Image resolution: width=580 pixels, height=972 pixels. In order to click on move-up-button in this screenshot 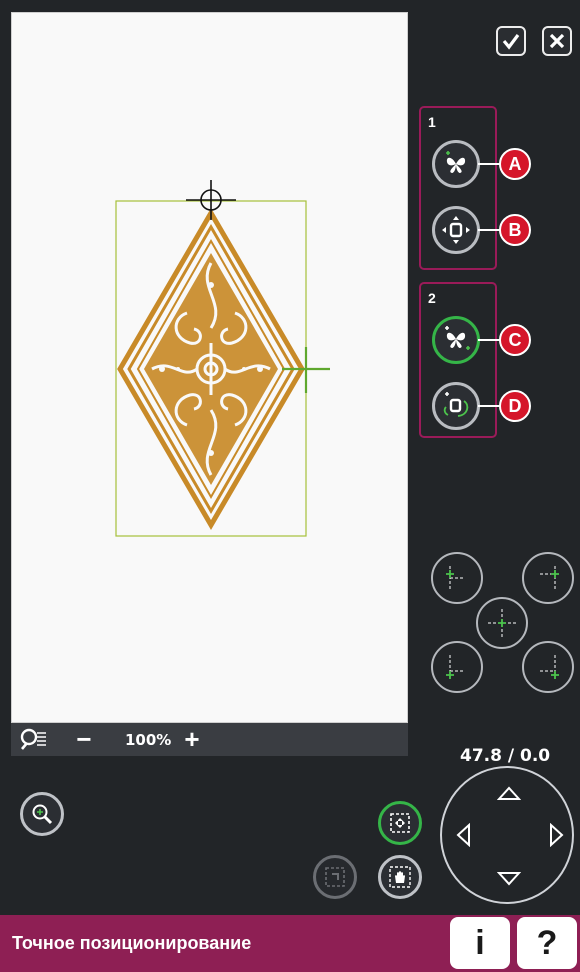, I will do `click(509, 793)`.